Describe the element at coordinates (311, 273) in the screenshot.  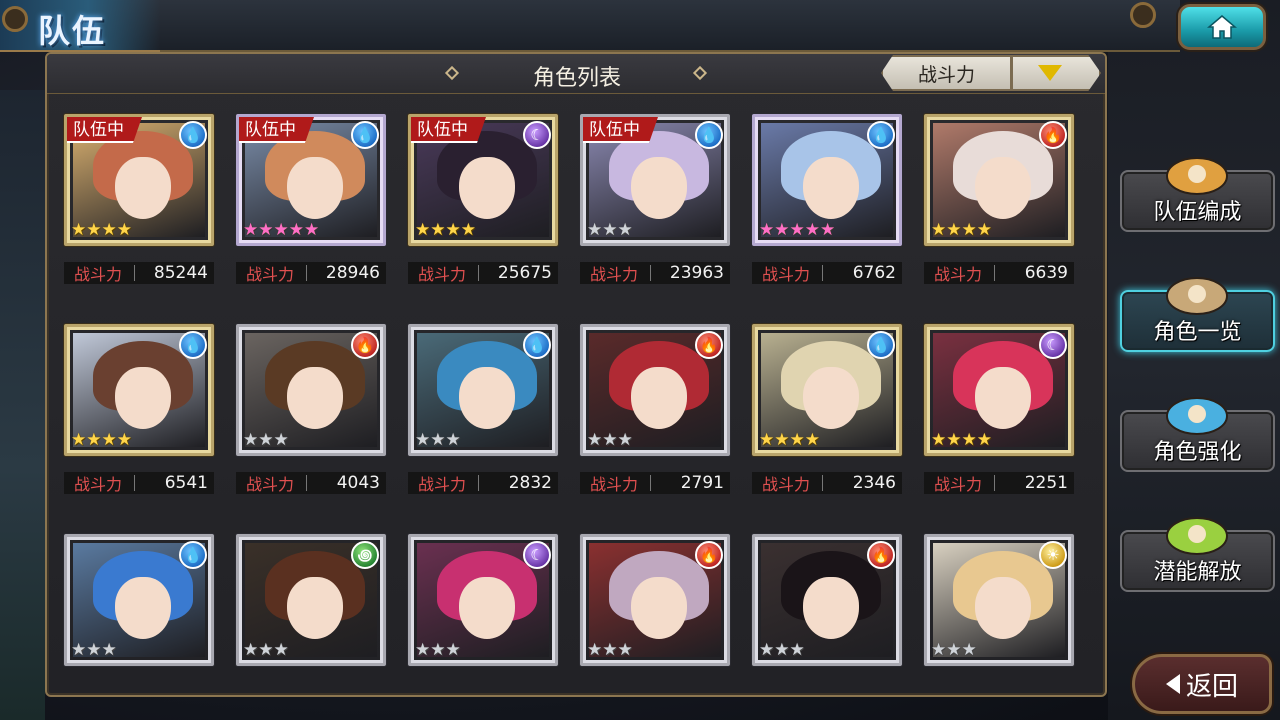
I see `combat-power-row: 战斗力 28946` at that location.